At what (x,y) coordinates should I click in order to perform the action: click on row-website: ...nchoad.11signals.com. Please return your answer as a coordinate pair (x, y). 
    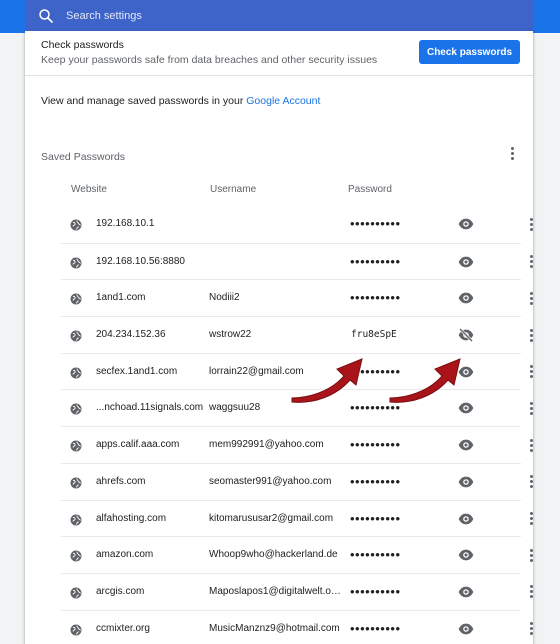
    Looking at the image, I should click on (150, 408).